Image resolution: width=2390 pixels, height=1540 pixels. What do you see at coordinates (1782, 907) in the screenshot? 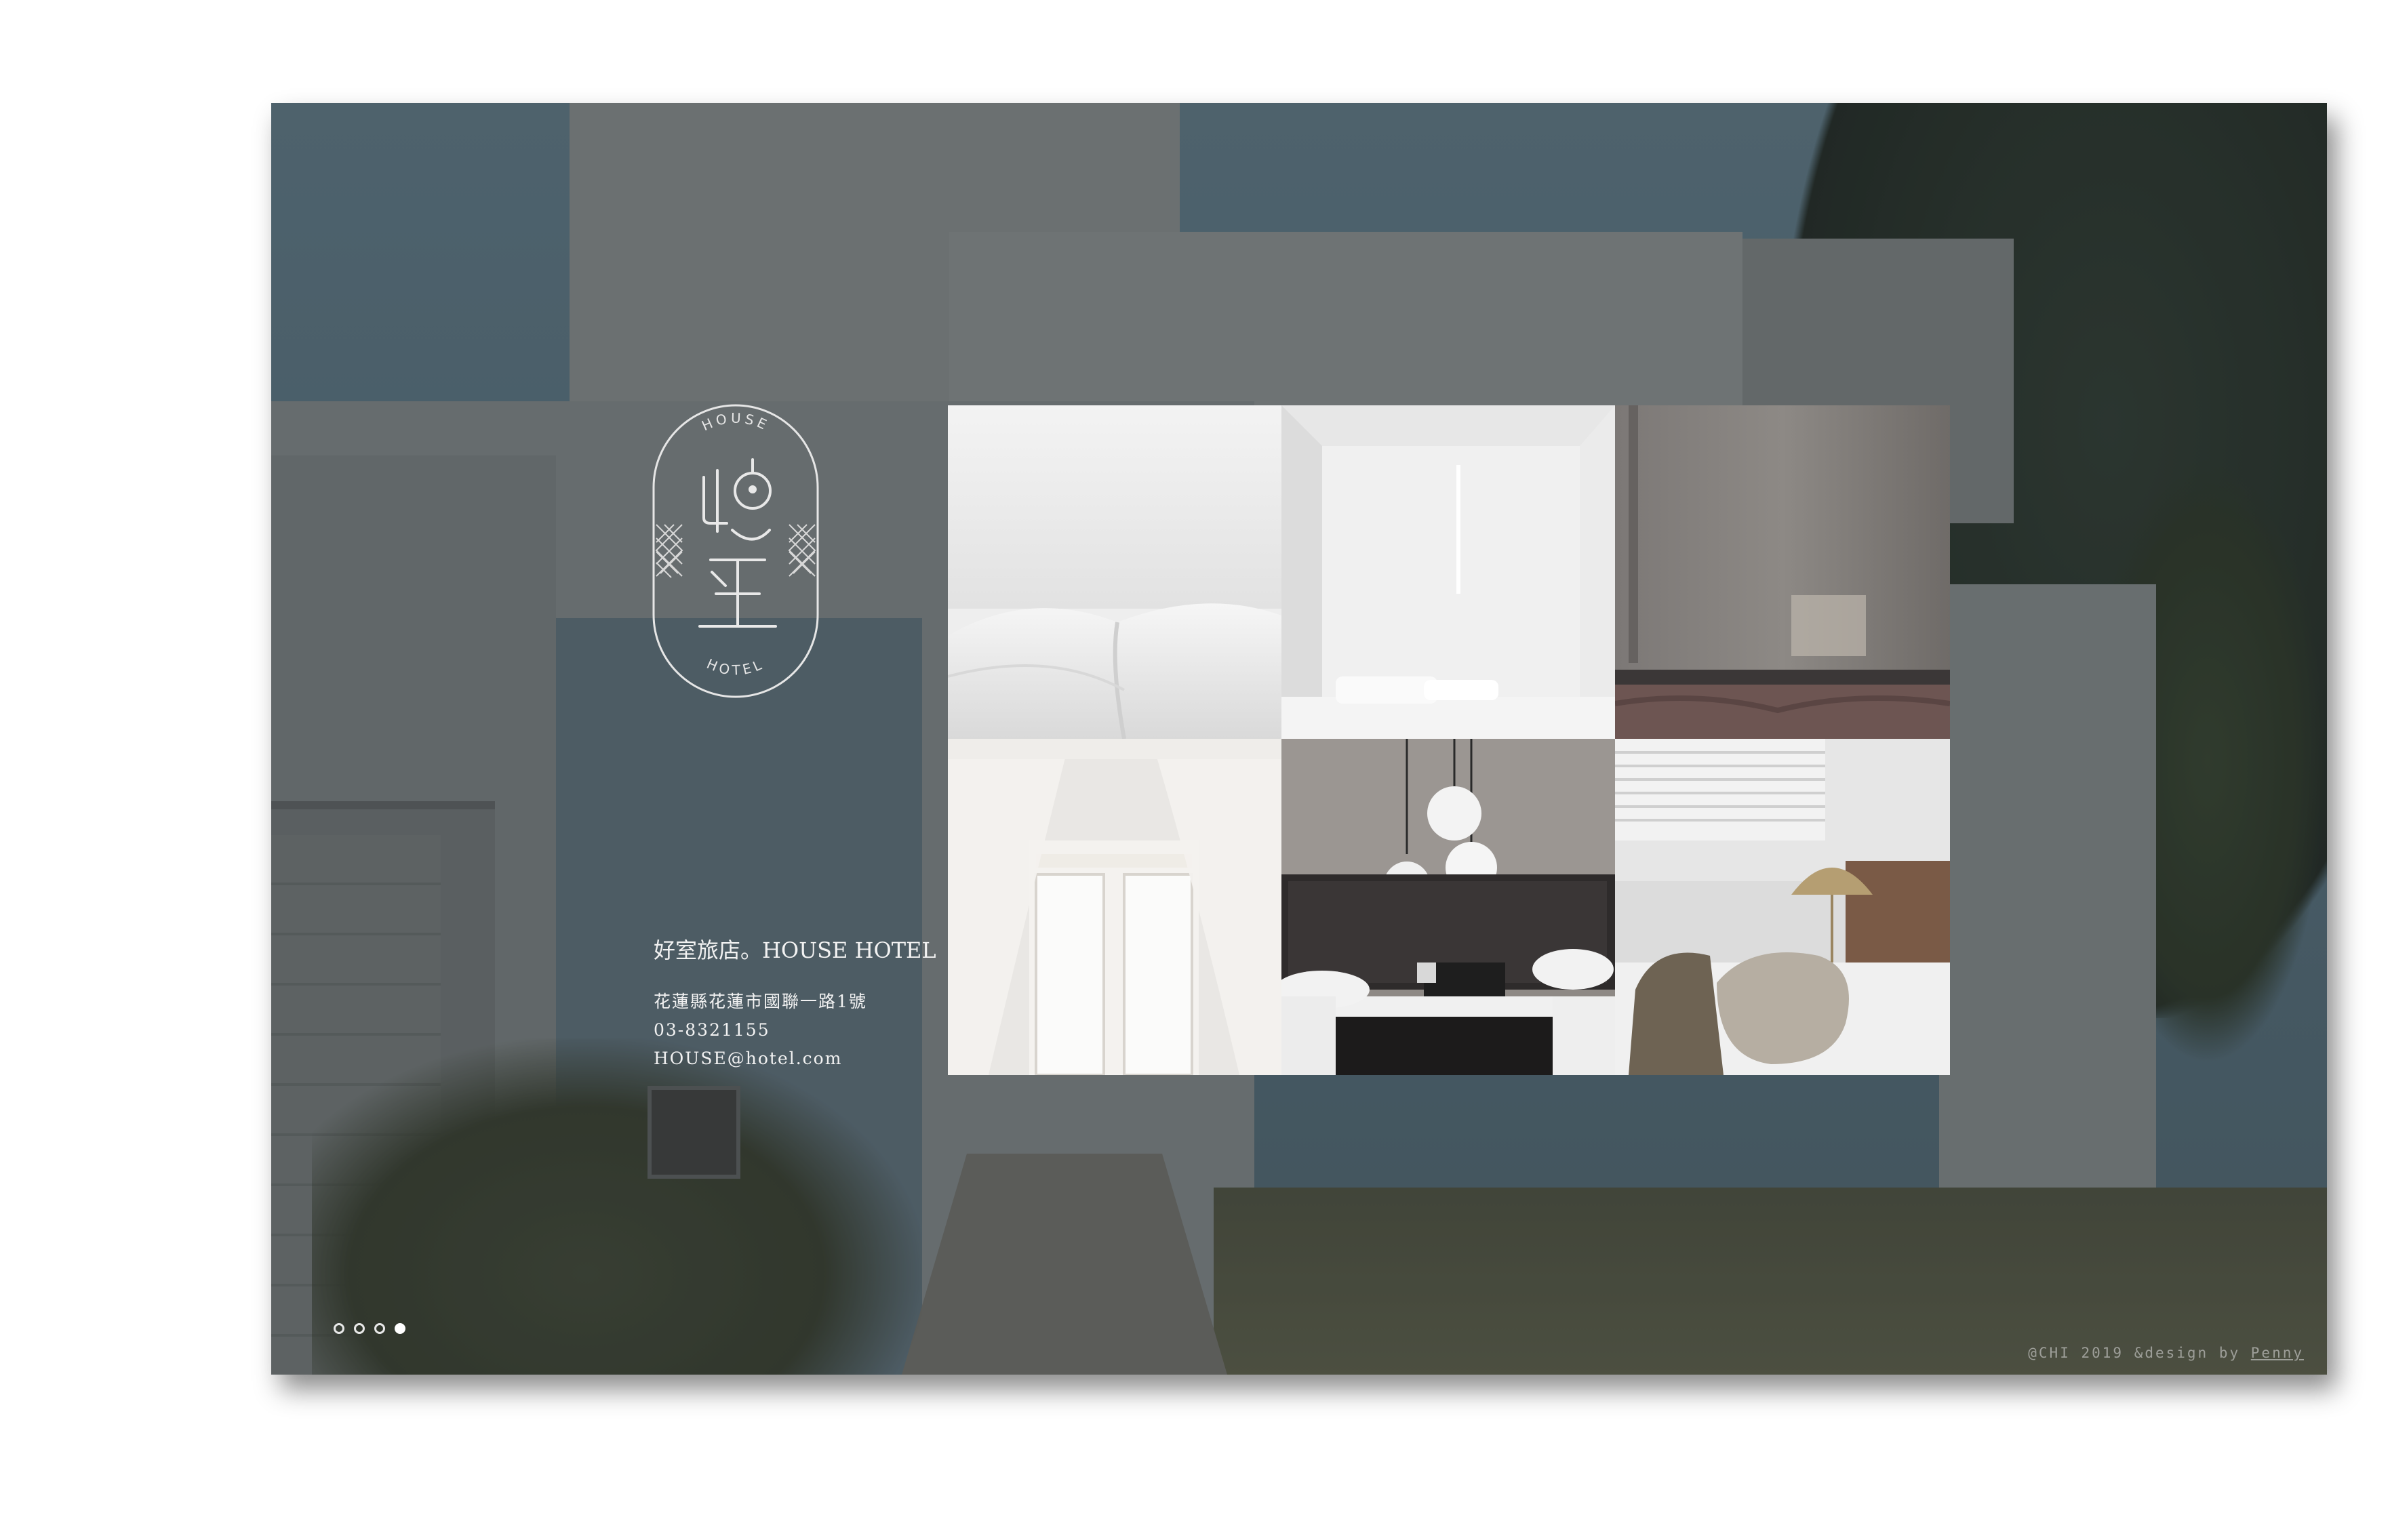
I see `pillows-brass-lamp-photo` at bounding box center [1782, 907].